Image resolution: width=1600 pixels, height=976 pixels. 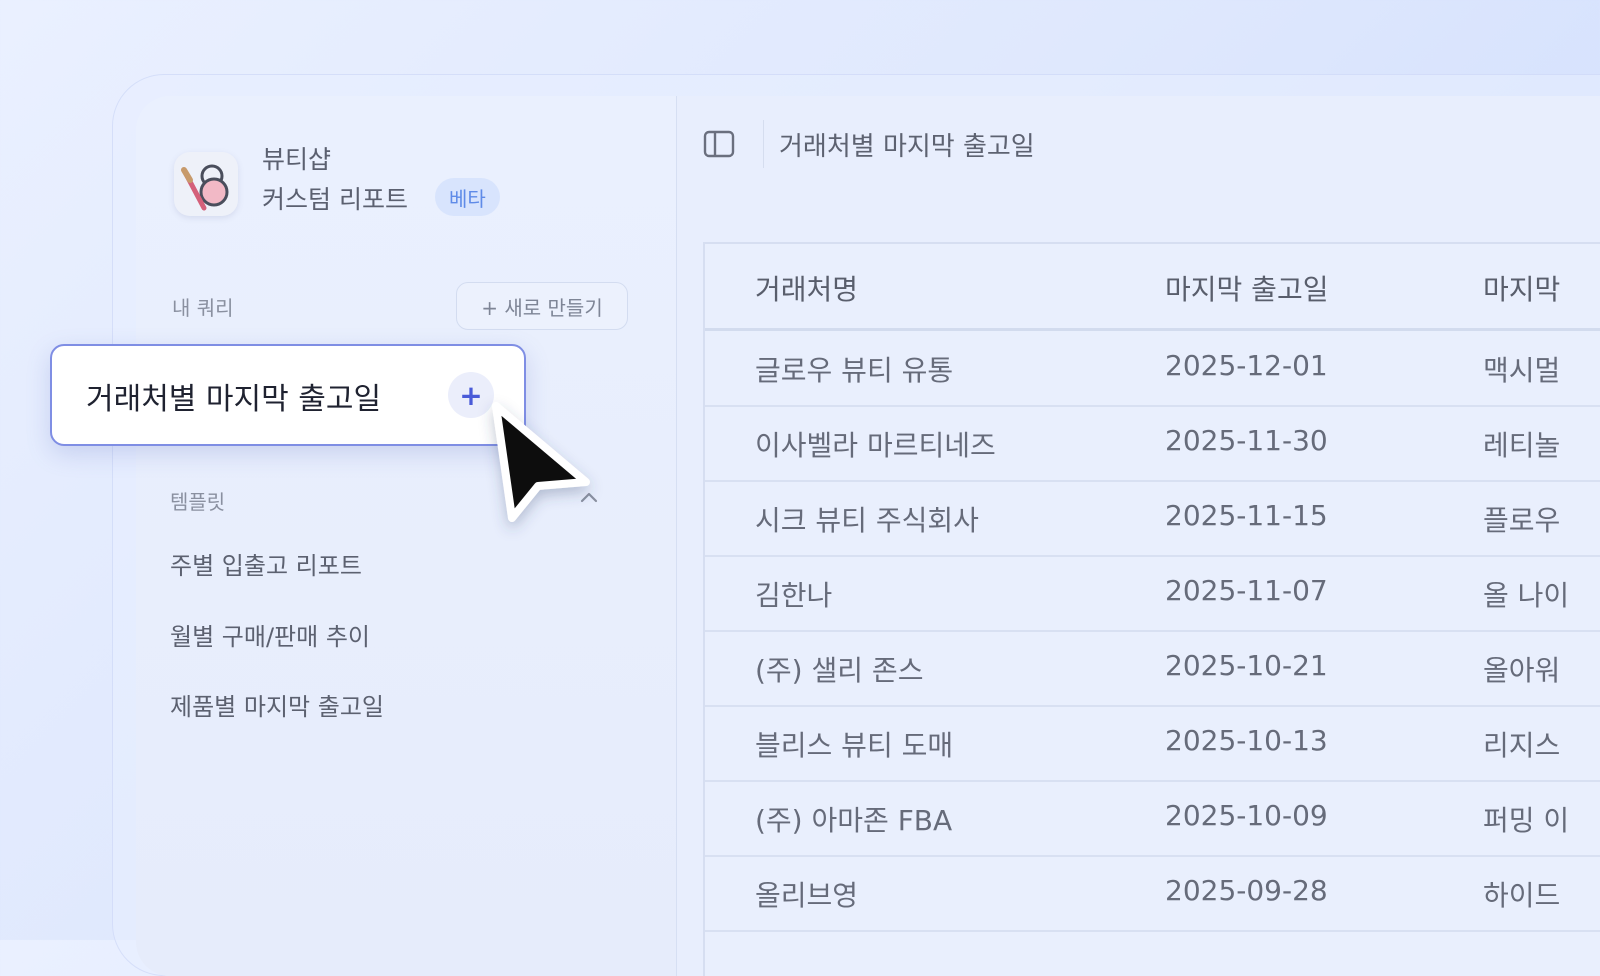 What do you see at coordinates (839, 670) in the screenshot?
I see `cell-vendor: (주) 샐리 존스` at bounding box center [839, 670].